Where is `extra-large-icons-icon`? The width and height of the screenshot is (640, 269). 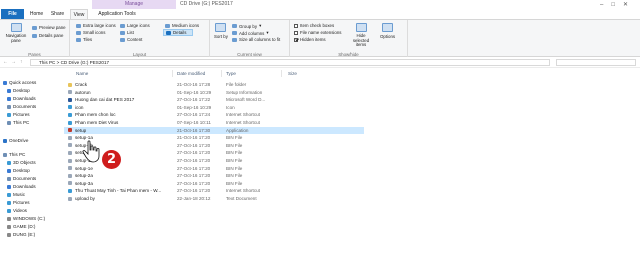
extra-large-icons-icon is located at coordinates (78, 25).